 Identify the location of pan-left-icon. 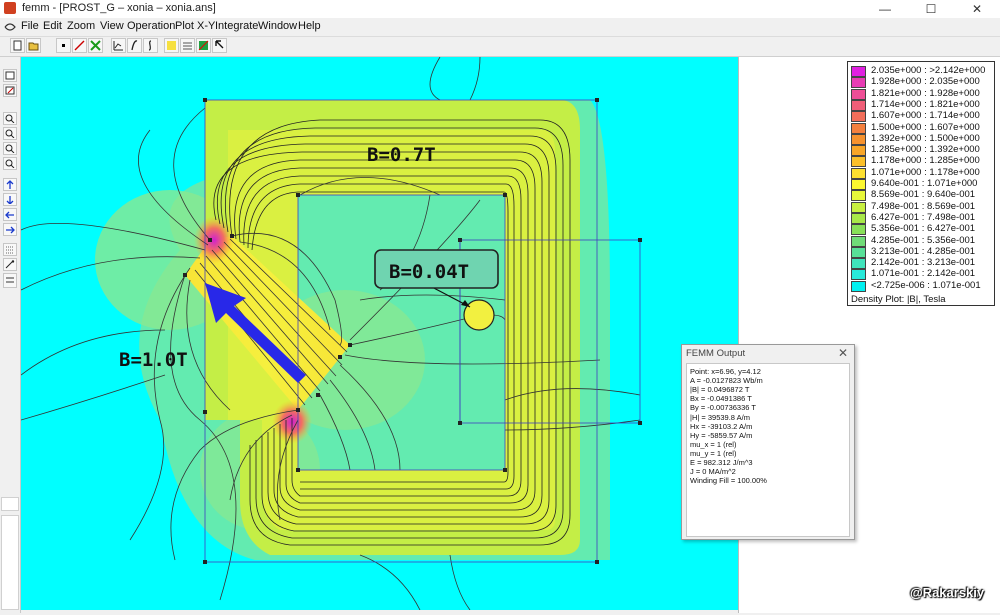
(10, 214).